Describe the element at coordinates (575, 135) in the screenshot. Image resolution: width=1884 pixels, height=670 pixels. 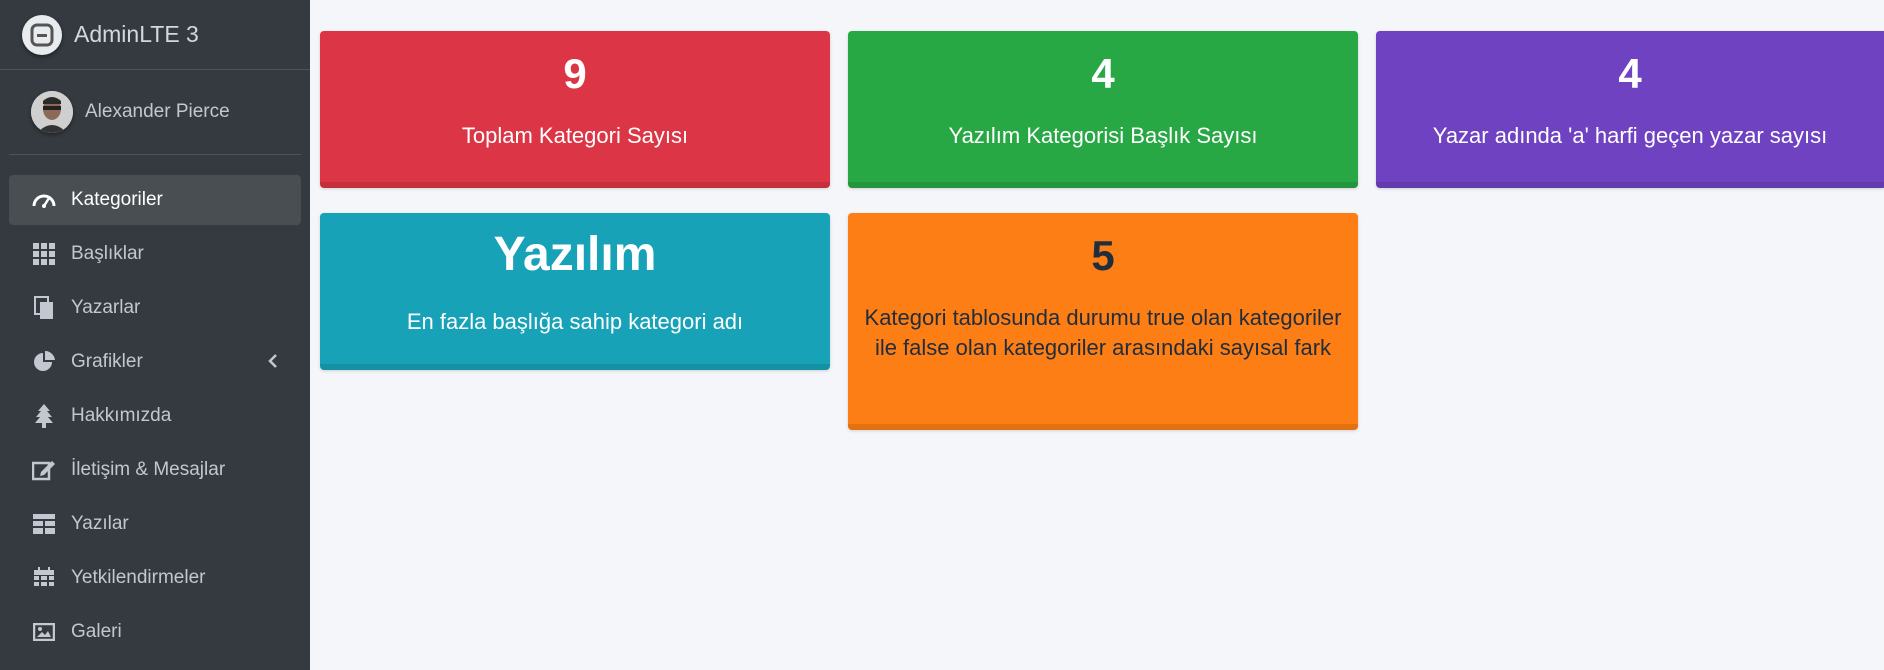
I see `stat-label: Toplam Kategori Sayısı` at that location.